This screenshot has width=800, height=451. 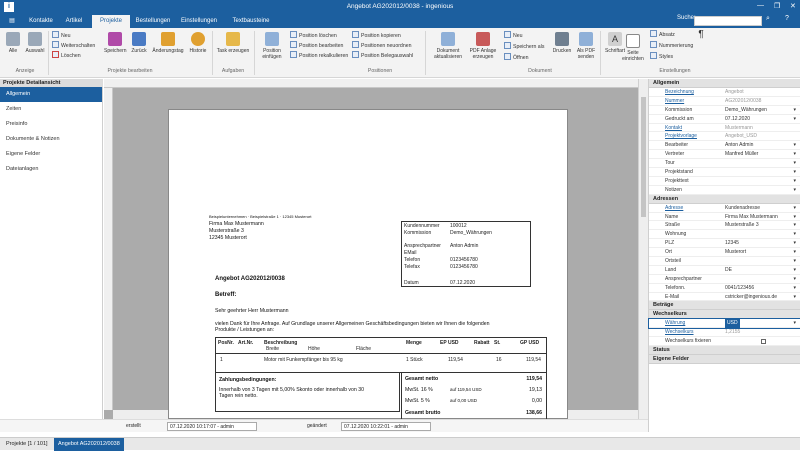 What do you see at coordinates (198, 43) in the screenshot?
I see `historie-button: Historie` at bounding box center [198, 43].